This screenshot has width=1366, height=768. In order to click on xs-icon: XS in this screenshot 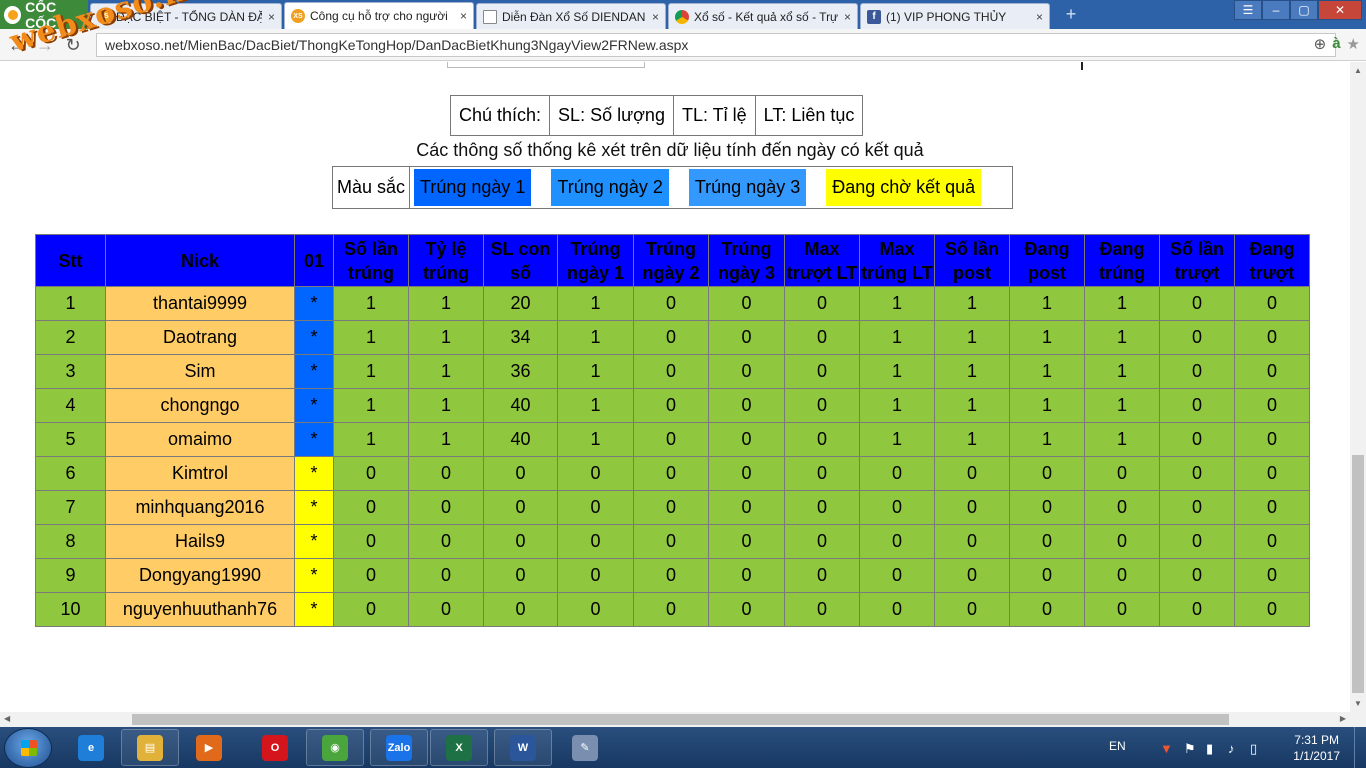, I will do `click(298, 16)`.